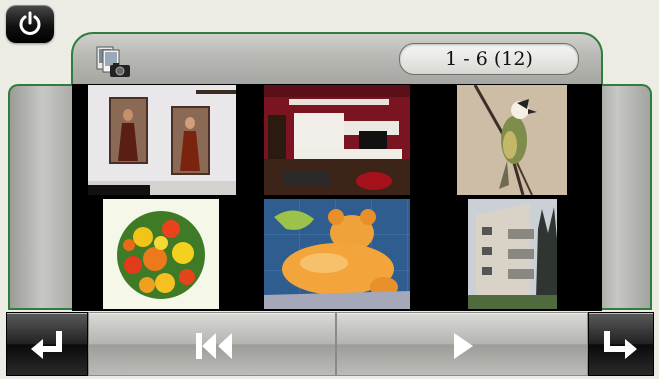 Image resolution: width=659 pixels, height=379 pixels. What do you see at coordinates (113, 61) in the screenshot?
I see `photo-gallery-icon` at bounding box center [113, 61].